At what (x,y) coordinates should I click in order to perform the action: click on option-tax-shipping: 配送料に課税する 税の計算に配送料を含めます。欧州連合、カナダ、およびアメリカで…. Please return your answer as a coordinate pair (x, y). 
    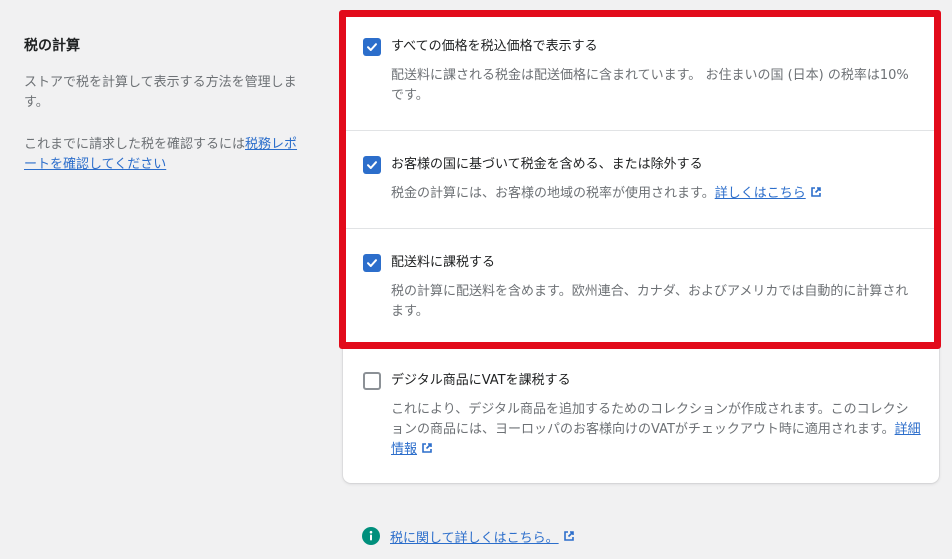
    Looking at the image, I should click on (641, 287).